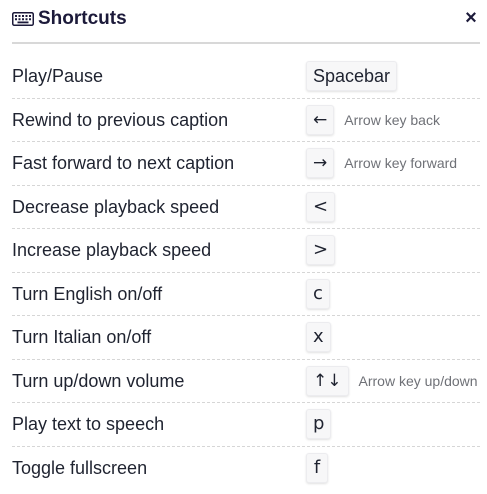 The image size is (487, 494). What do you see at coordinates (471, 18) in the screenshot?
I see `close-icon: ×` at bounding box center [471, 18].